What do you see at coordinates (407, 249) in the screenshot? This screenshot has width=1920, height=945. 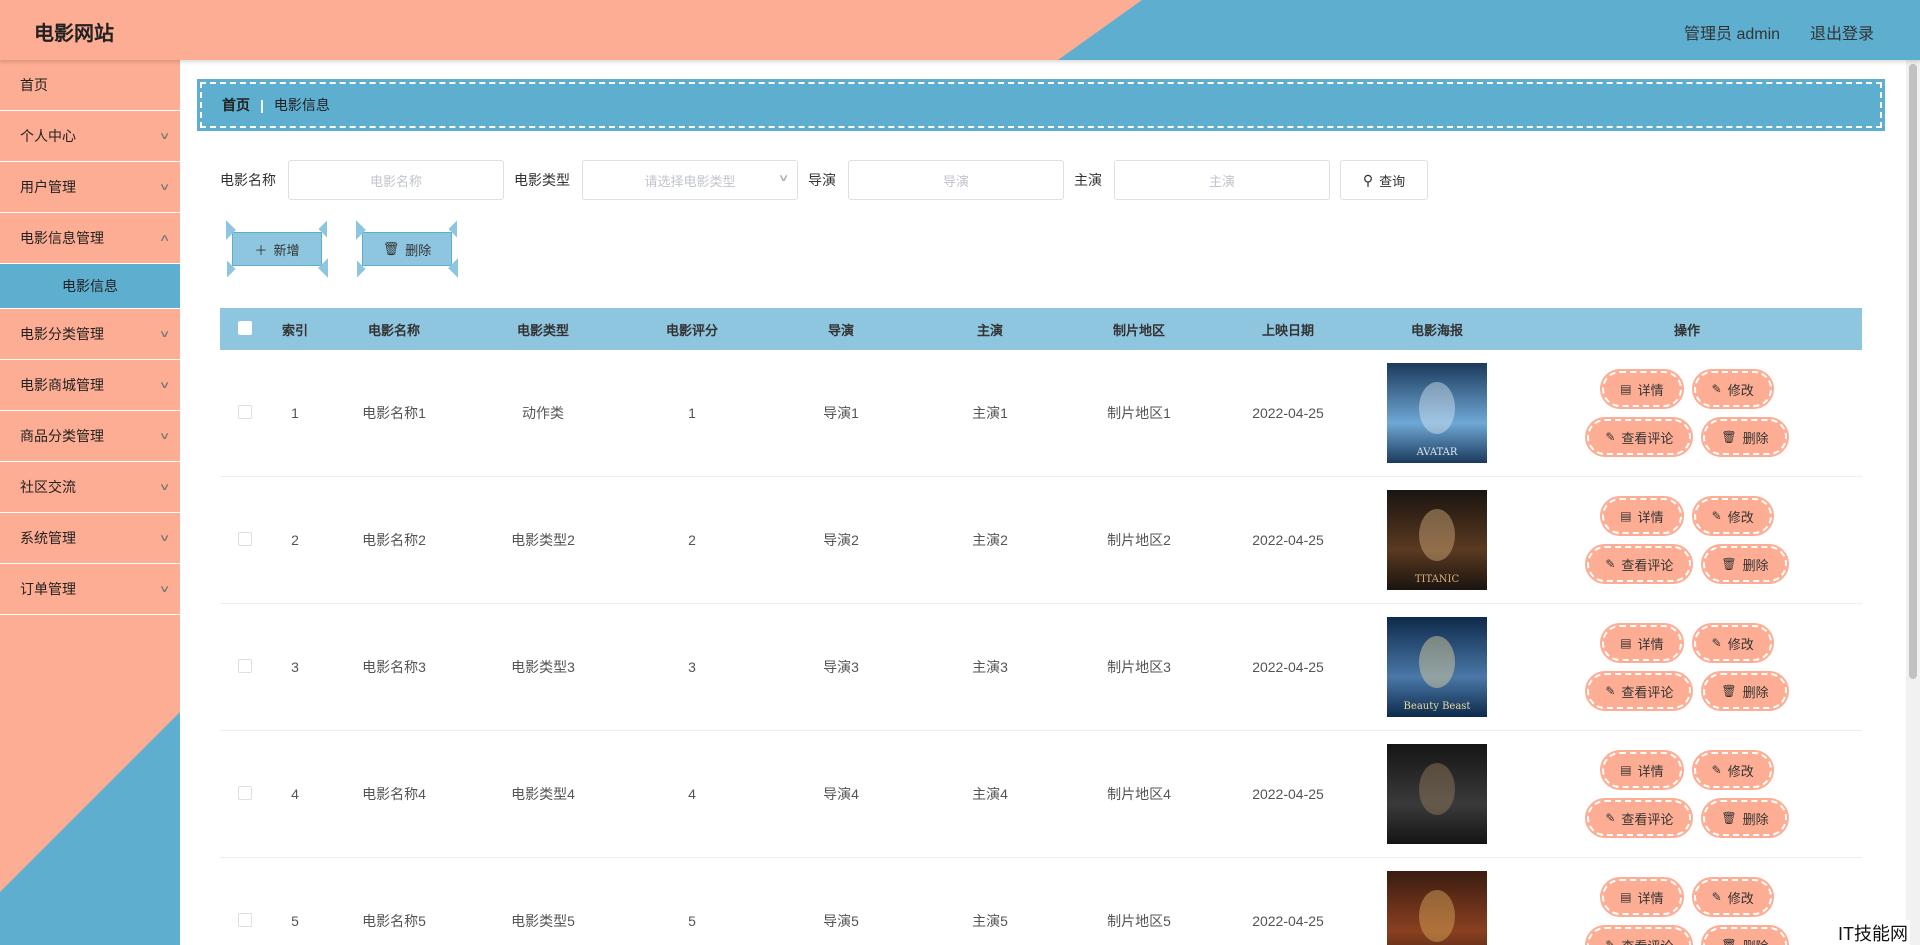 I see `batch-delete-button: 🗑 删除` at bounding box center [407, 249].